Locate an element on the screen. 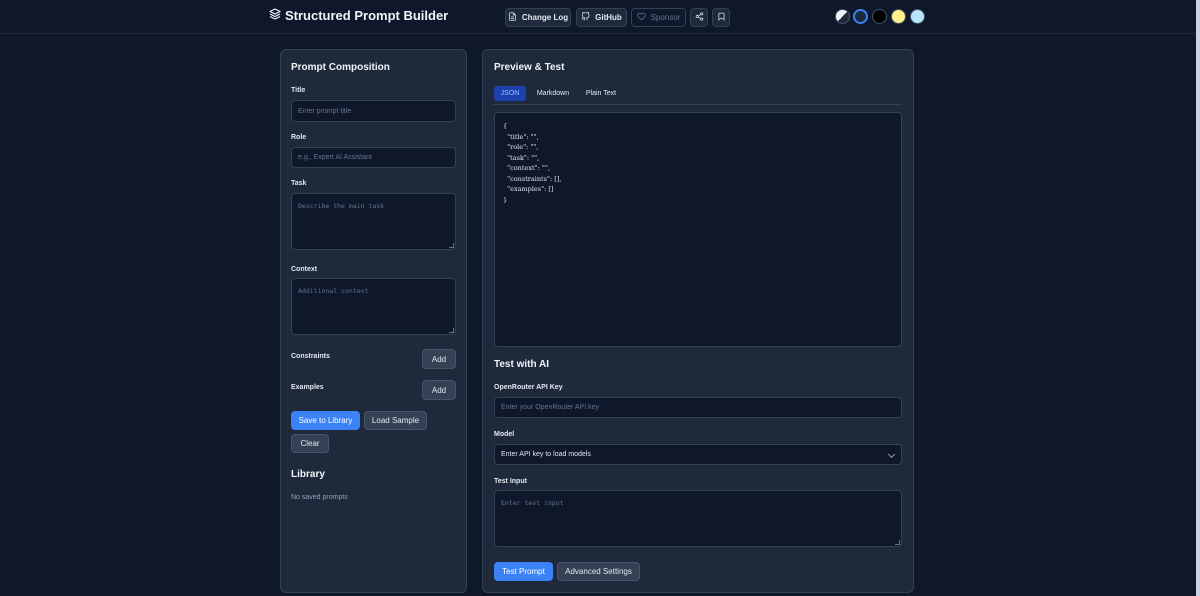  test-input-label: Test Input is located at coordinates (510, 481).